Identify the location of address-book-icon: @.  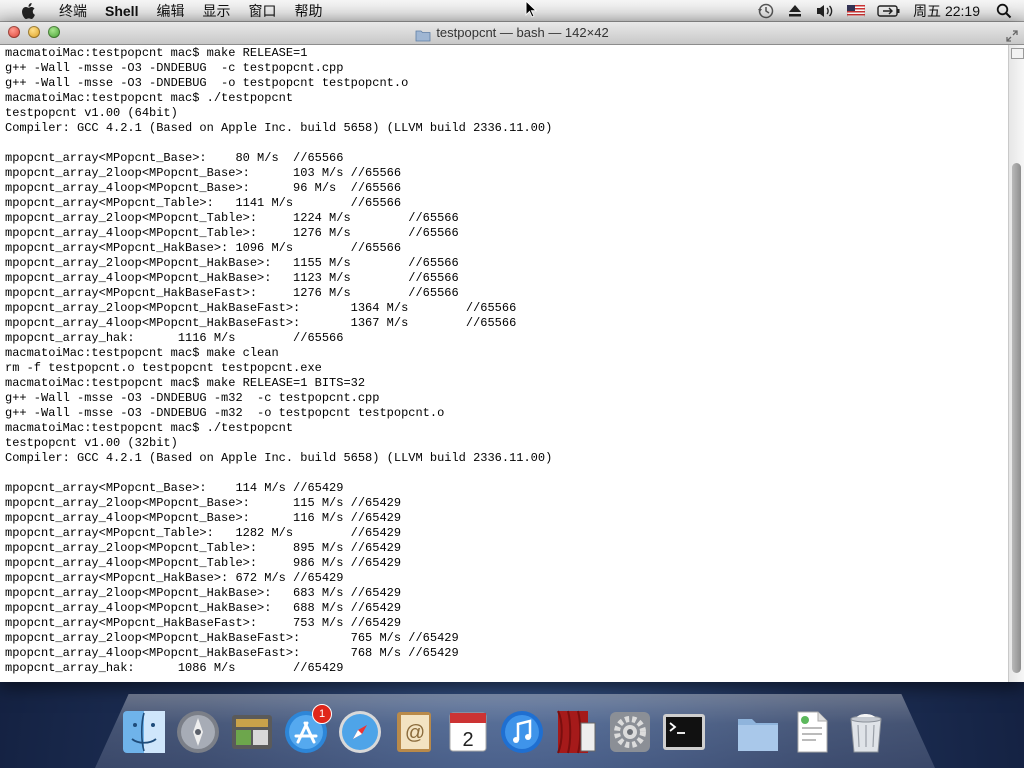
(414, 732).